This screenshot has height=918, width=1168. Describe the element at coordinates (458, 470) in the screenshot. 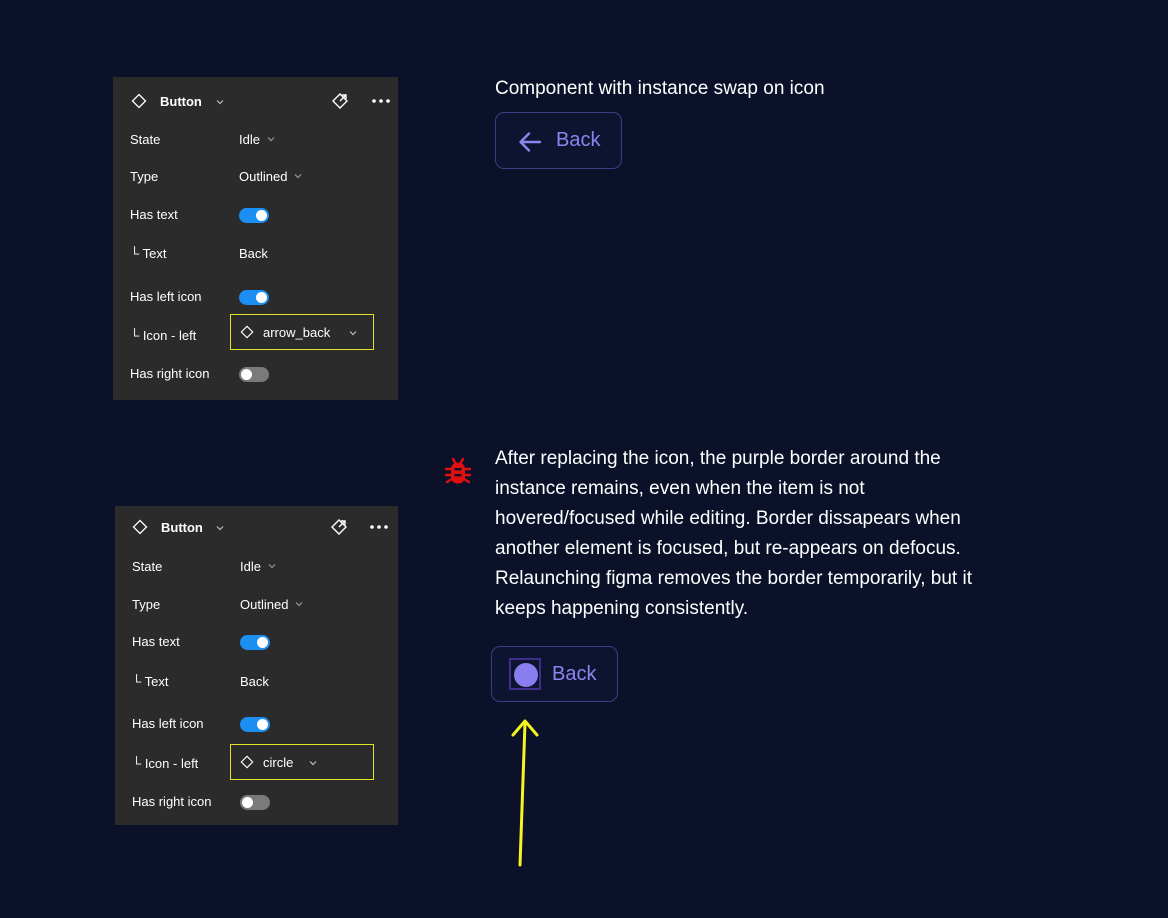

I see `bug-icon` at that location.